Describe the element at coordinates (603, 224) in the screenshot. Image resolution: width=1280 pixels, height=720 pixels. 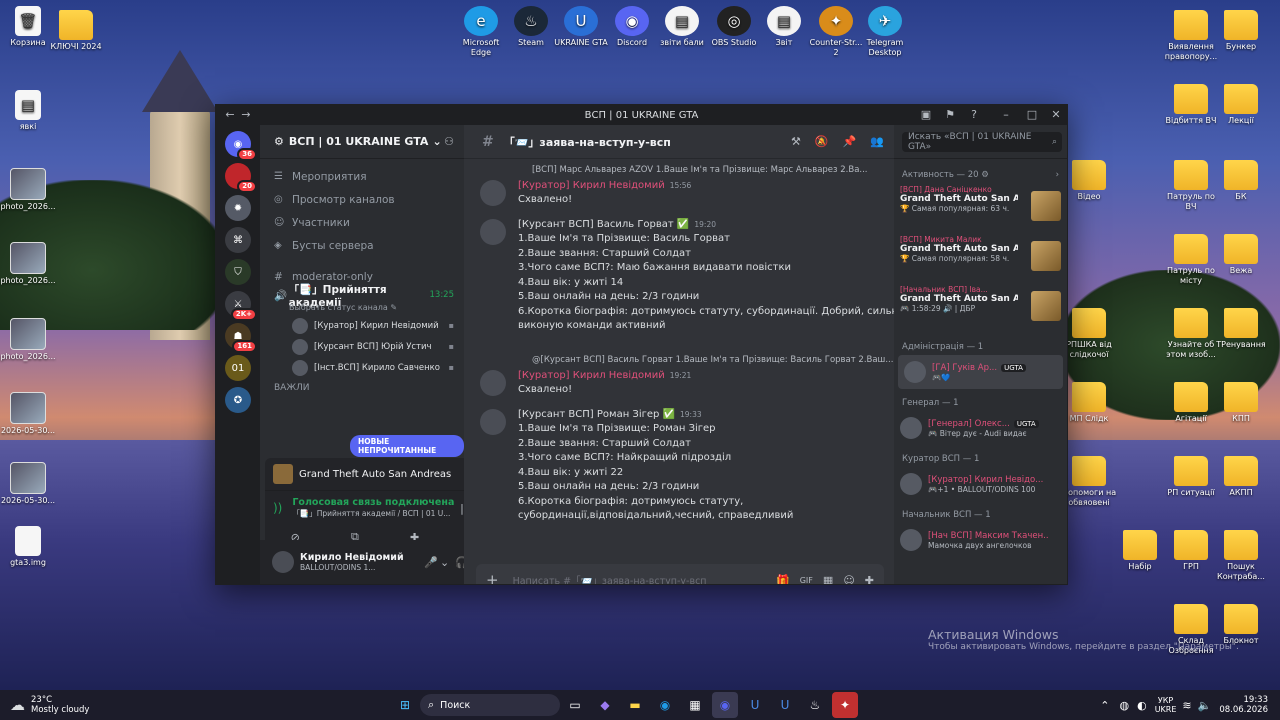
I see `author-name: [Курсант ВСП] Василь Горват ✅` at that location.